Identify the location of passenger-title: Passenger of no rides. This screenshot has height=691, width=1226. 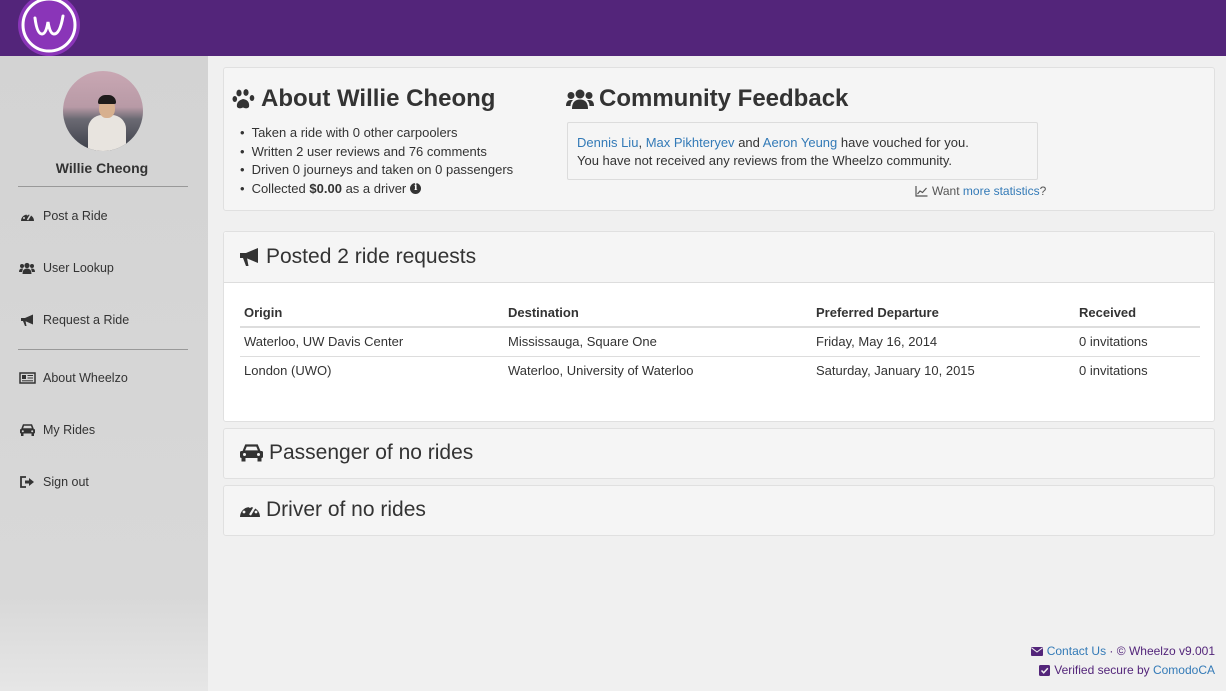
(356, 453).